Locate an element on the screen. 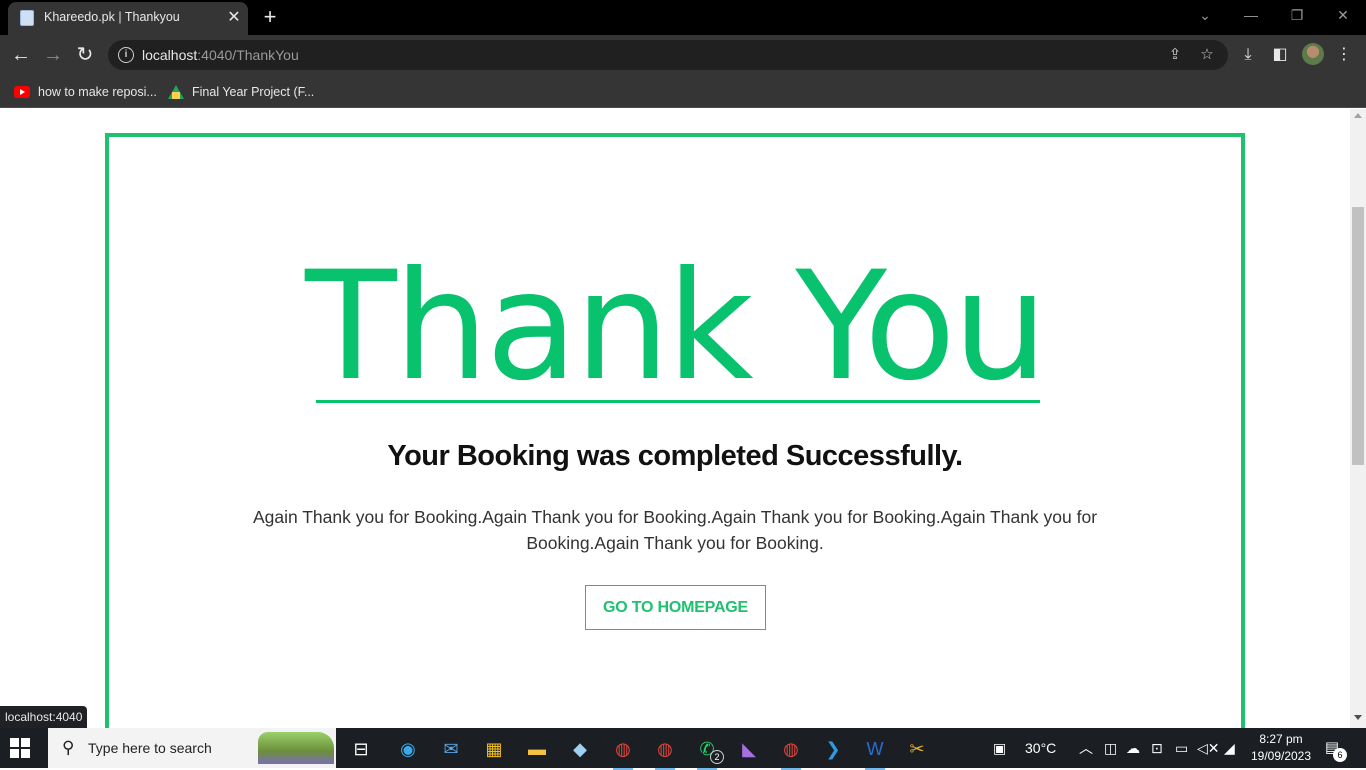 This screenshot has width=1366, height=770. browser-titlebar: Khareedo.pk | Thankyou ✕ + ⌄ — ❐ ✕ is located at coordinates (683, 17).